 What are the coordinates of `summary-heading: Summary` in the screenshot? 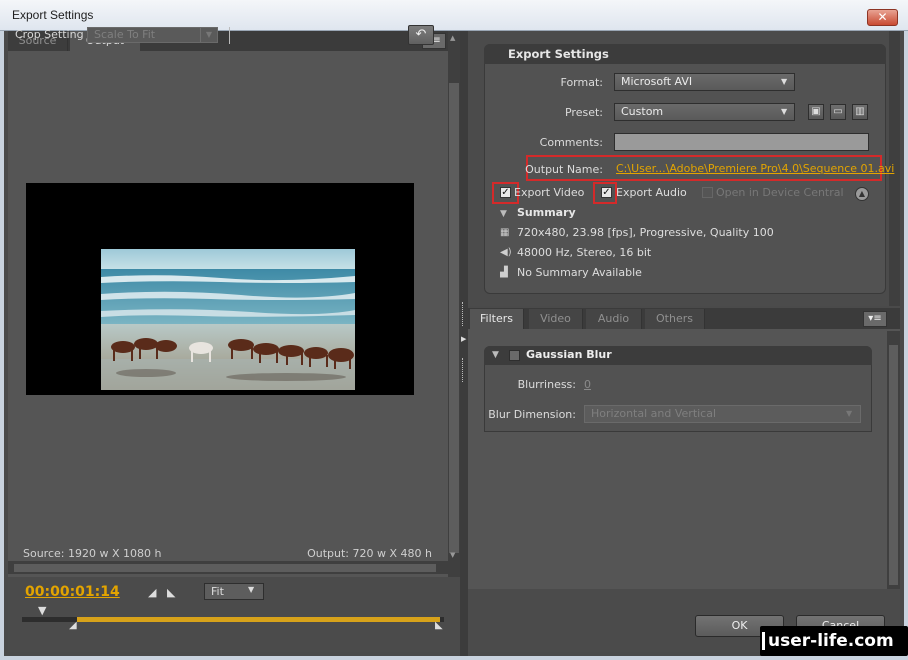 It's located at (546, 212).